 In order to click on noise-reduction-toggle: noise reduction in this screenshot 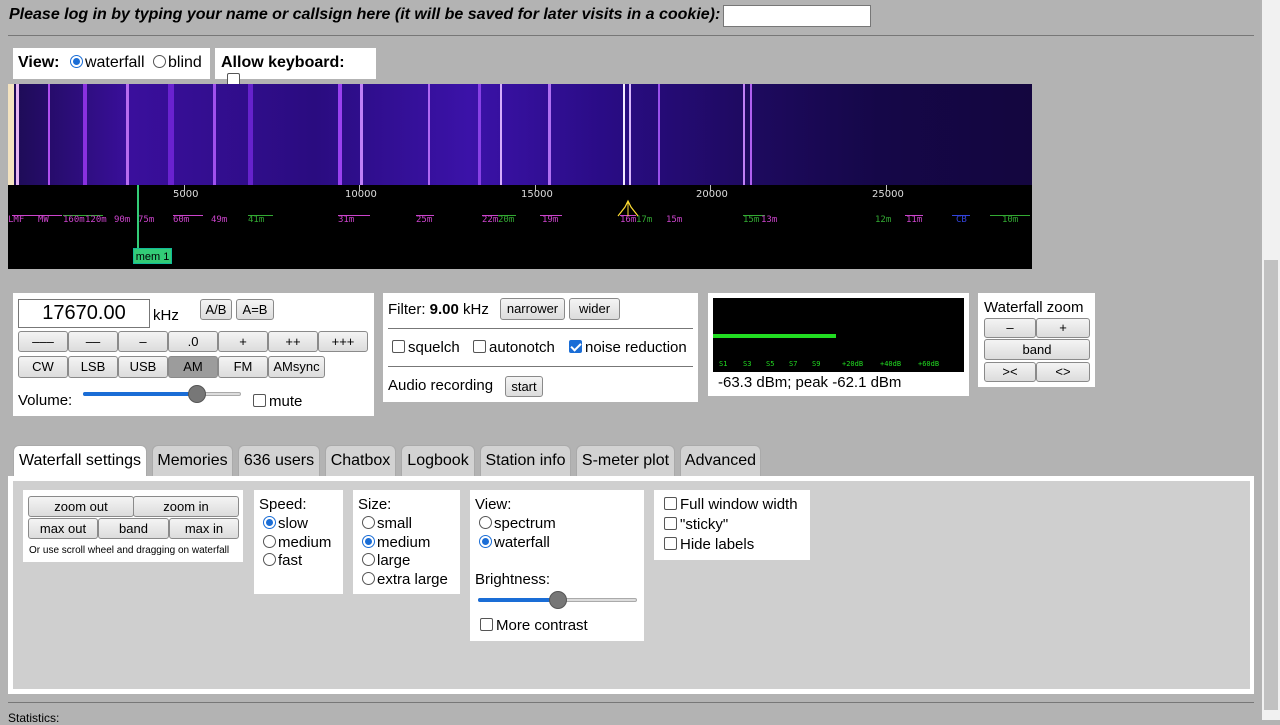, I will do `click(628, 347)`.